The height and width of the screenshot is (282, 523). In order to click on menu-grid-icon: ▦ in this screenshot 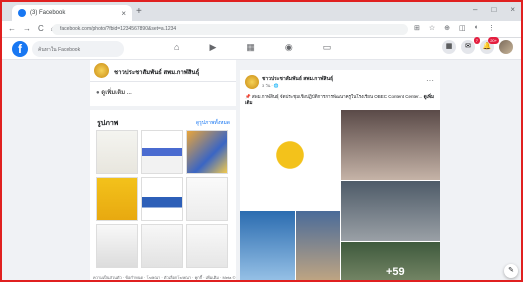, I will do `click(449, 47)`.